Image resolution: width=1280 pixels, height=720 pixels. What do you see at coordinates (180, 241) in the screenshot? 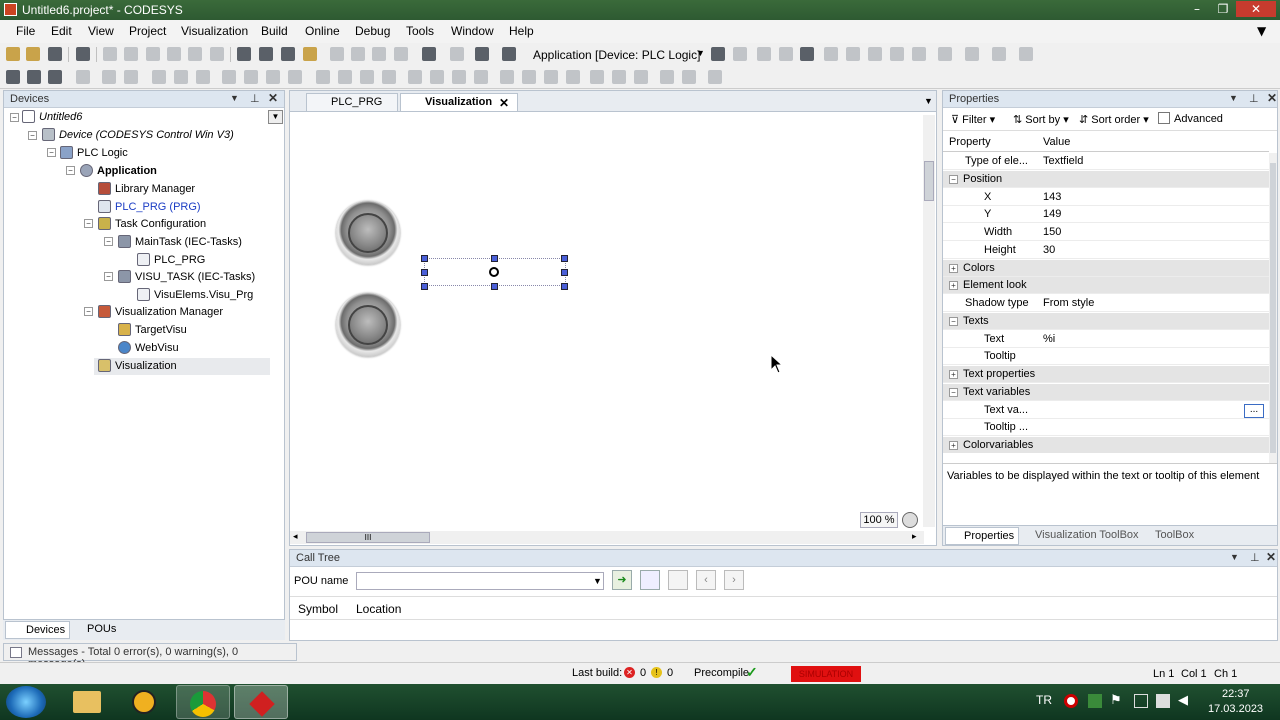
I see `tree-node-maintask: MainTask (IEC-Tasks)` at bounding box center [180, 241].